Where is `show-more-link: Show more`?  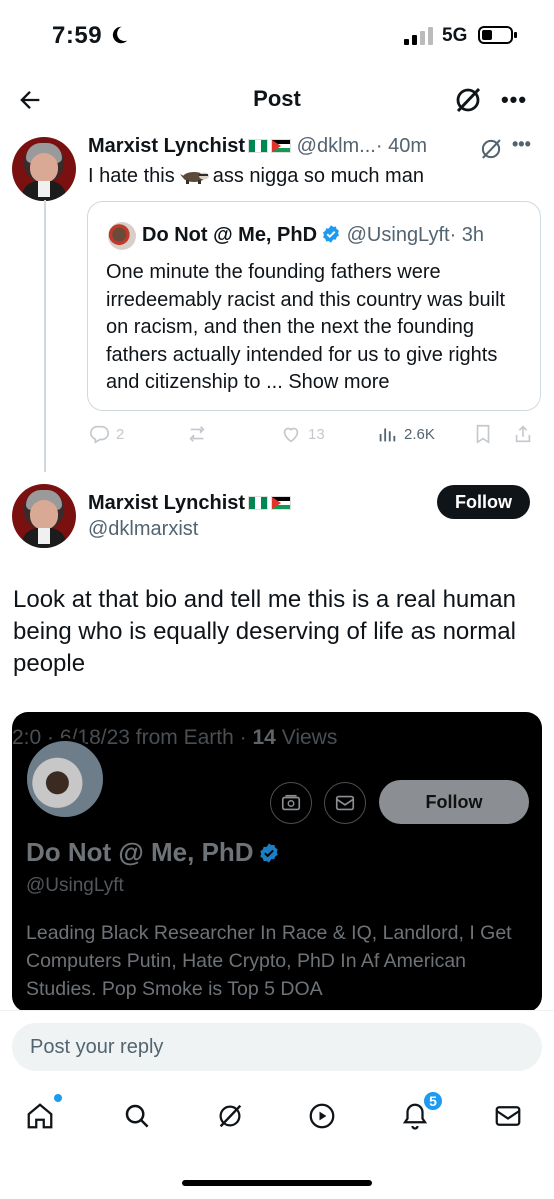 show-more-link: Show more is located at coordinates (338, 382).